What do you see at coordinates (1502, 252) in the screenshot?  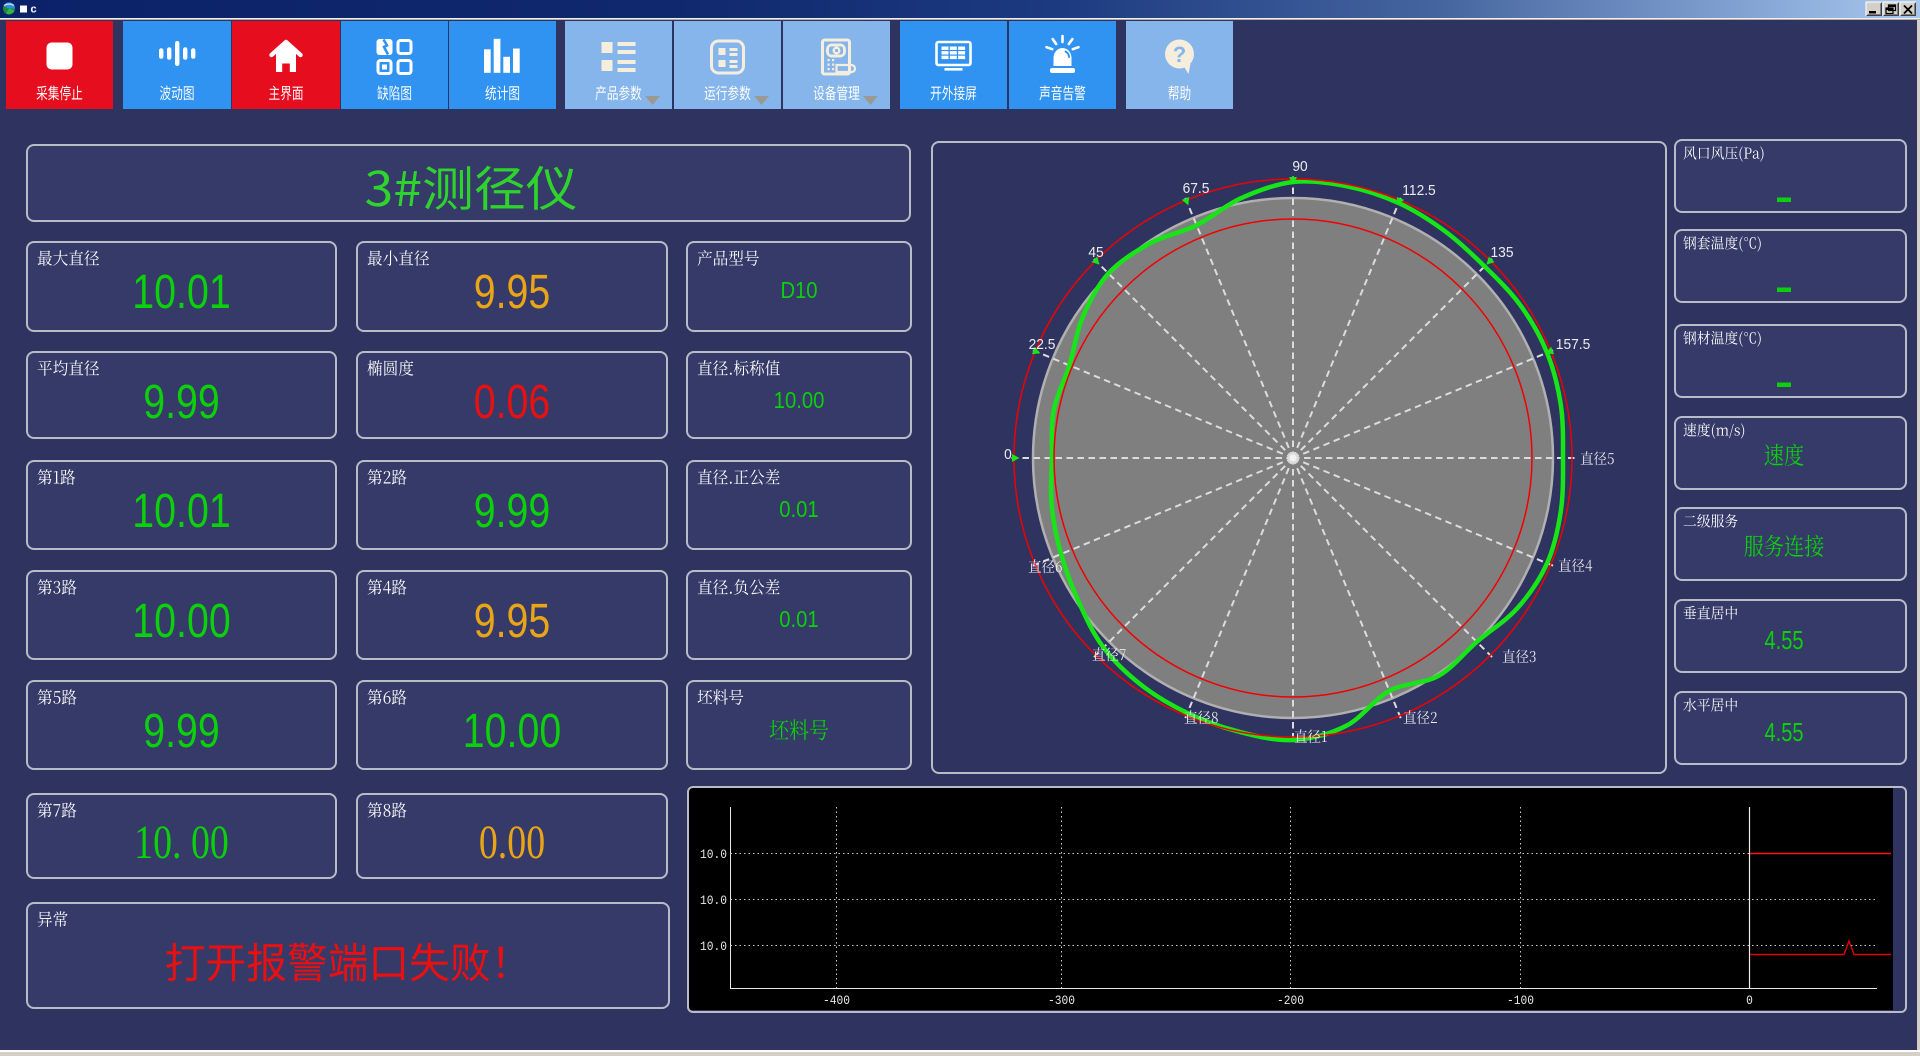 I see `svg-text: 135` at bounding box center [1502, 252].